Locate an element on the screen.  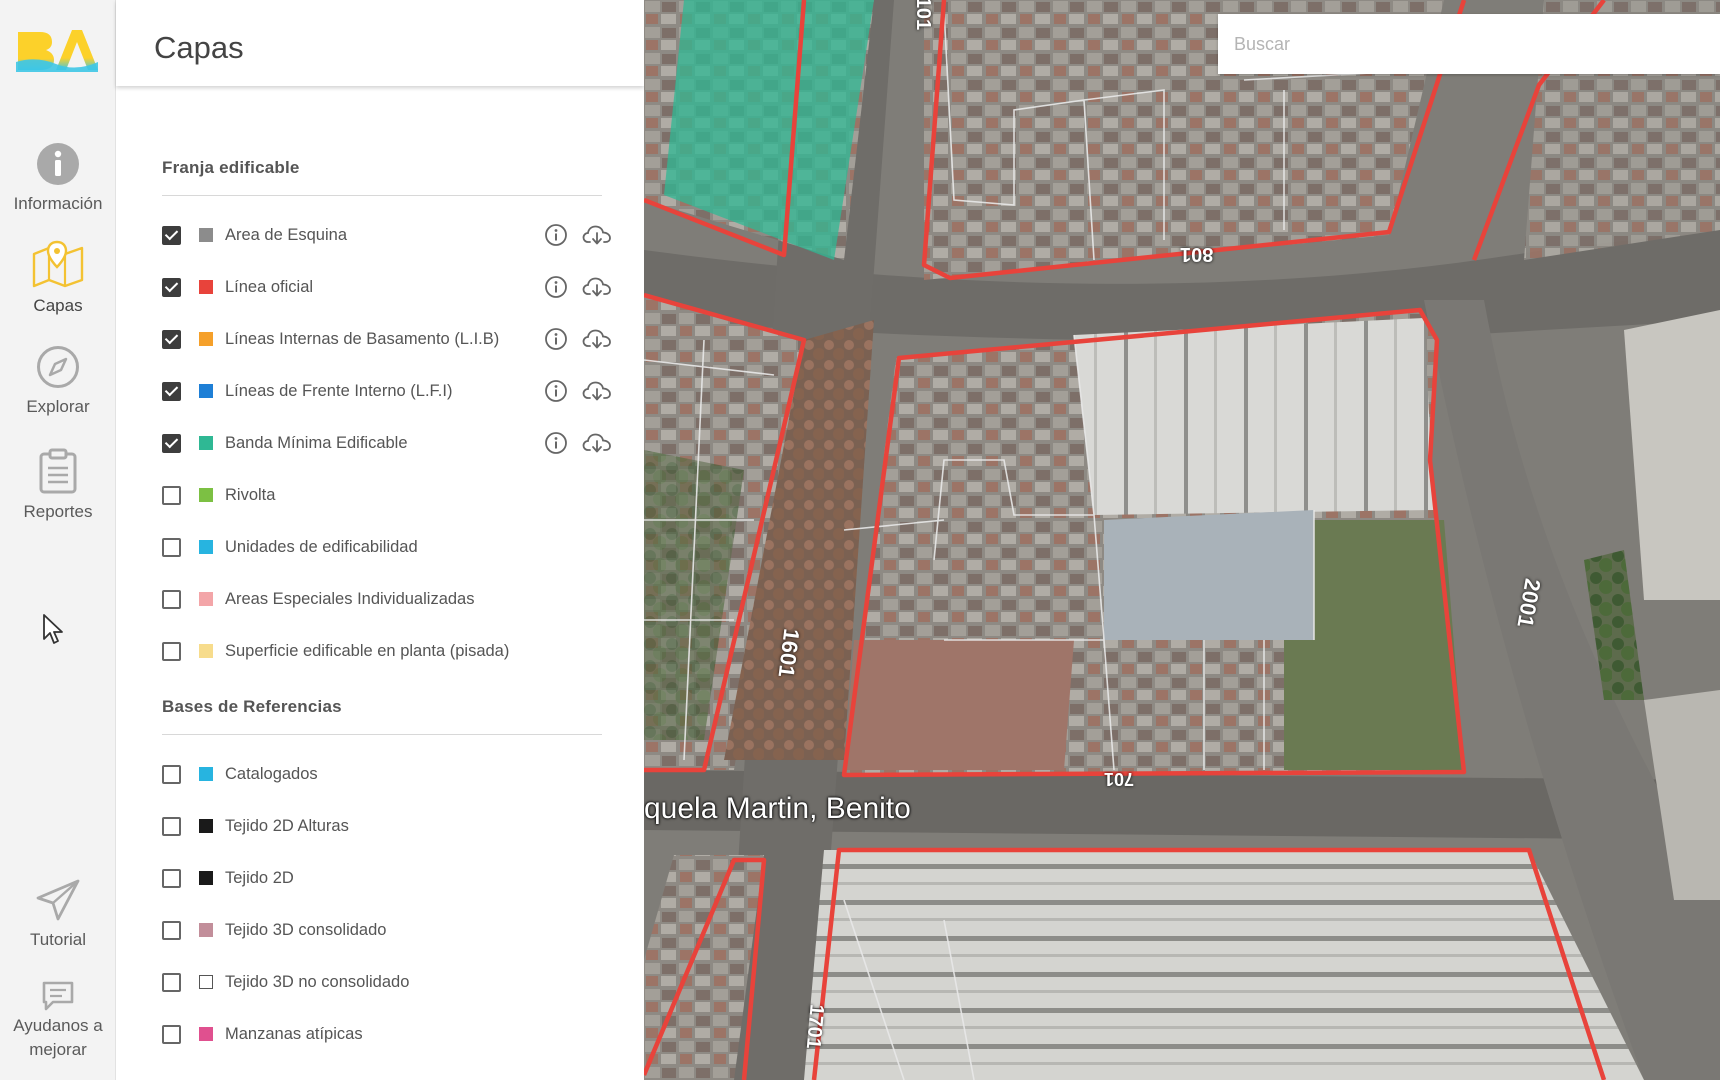
layer-row: Tejido 3D consolidado is located at coordinates (387, 930).